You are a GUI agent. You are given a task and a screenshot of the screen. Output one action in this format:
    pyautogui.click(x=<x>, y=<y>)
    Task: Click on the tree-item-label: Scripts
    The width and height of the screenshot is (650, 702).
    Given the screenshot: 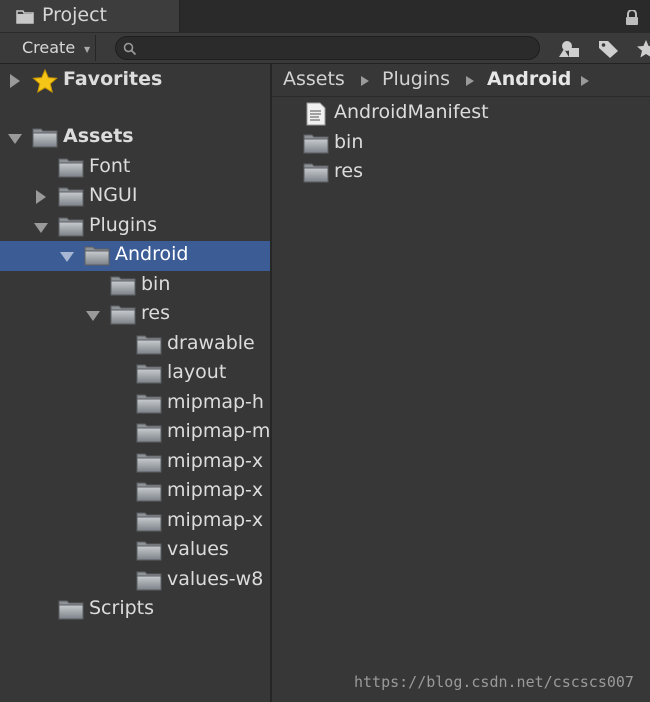 What is the action you would take?
    pyautogui.click(x=122, y=608)
    